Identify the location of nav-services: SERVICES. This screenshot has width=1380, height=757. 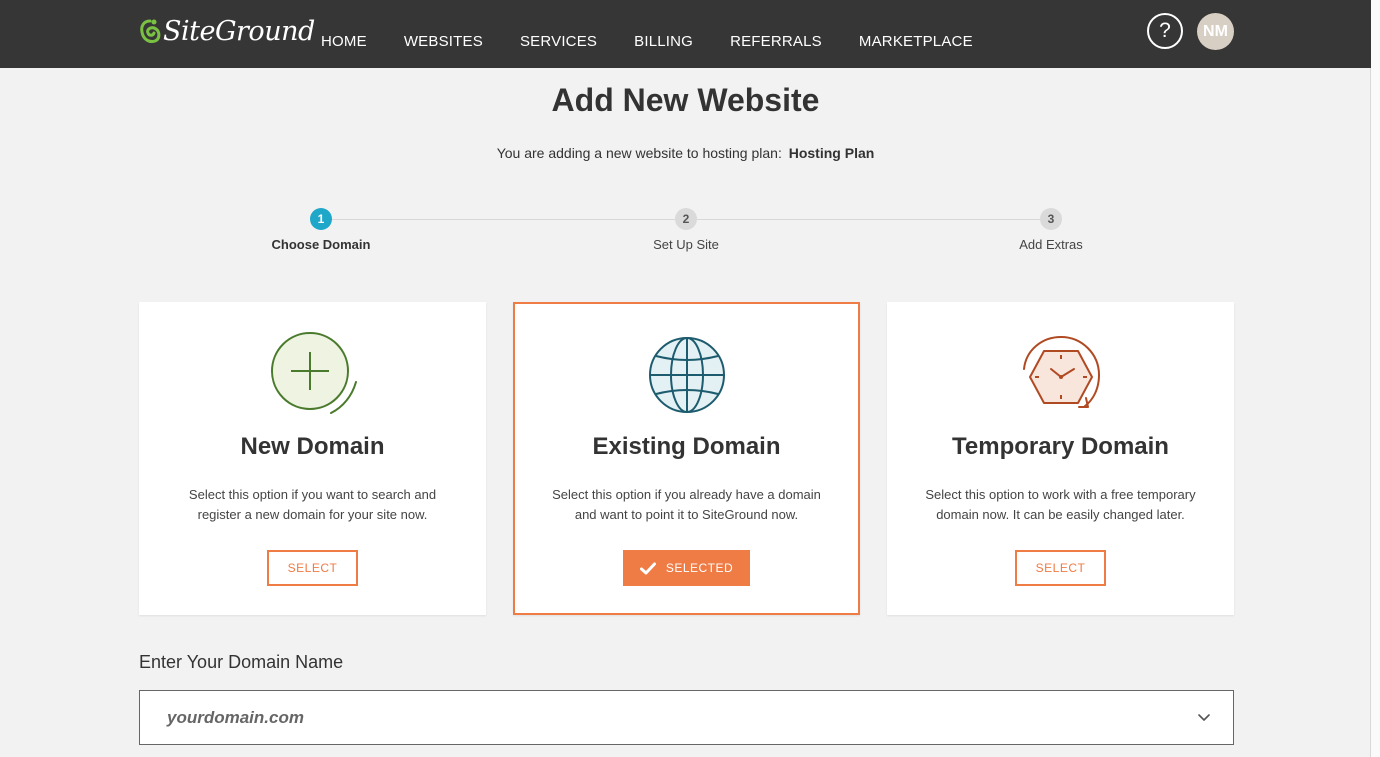
(558, 41).